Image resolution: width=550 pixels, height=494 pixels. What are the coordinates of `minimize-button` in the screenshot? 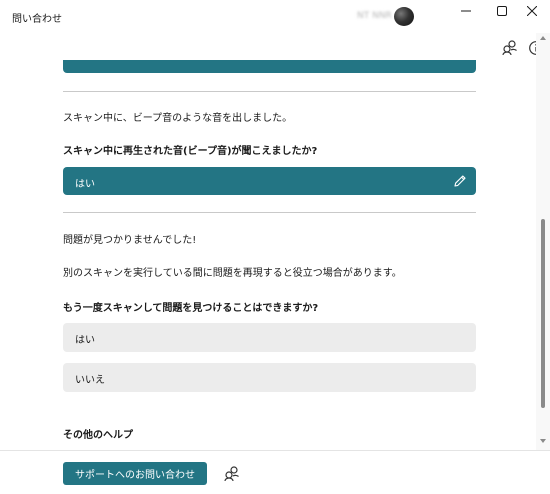 It's located at (466, 11).